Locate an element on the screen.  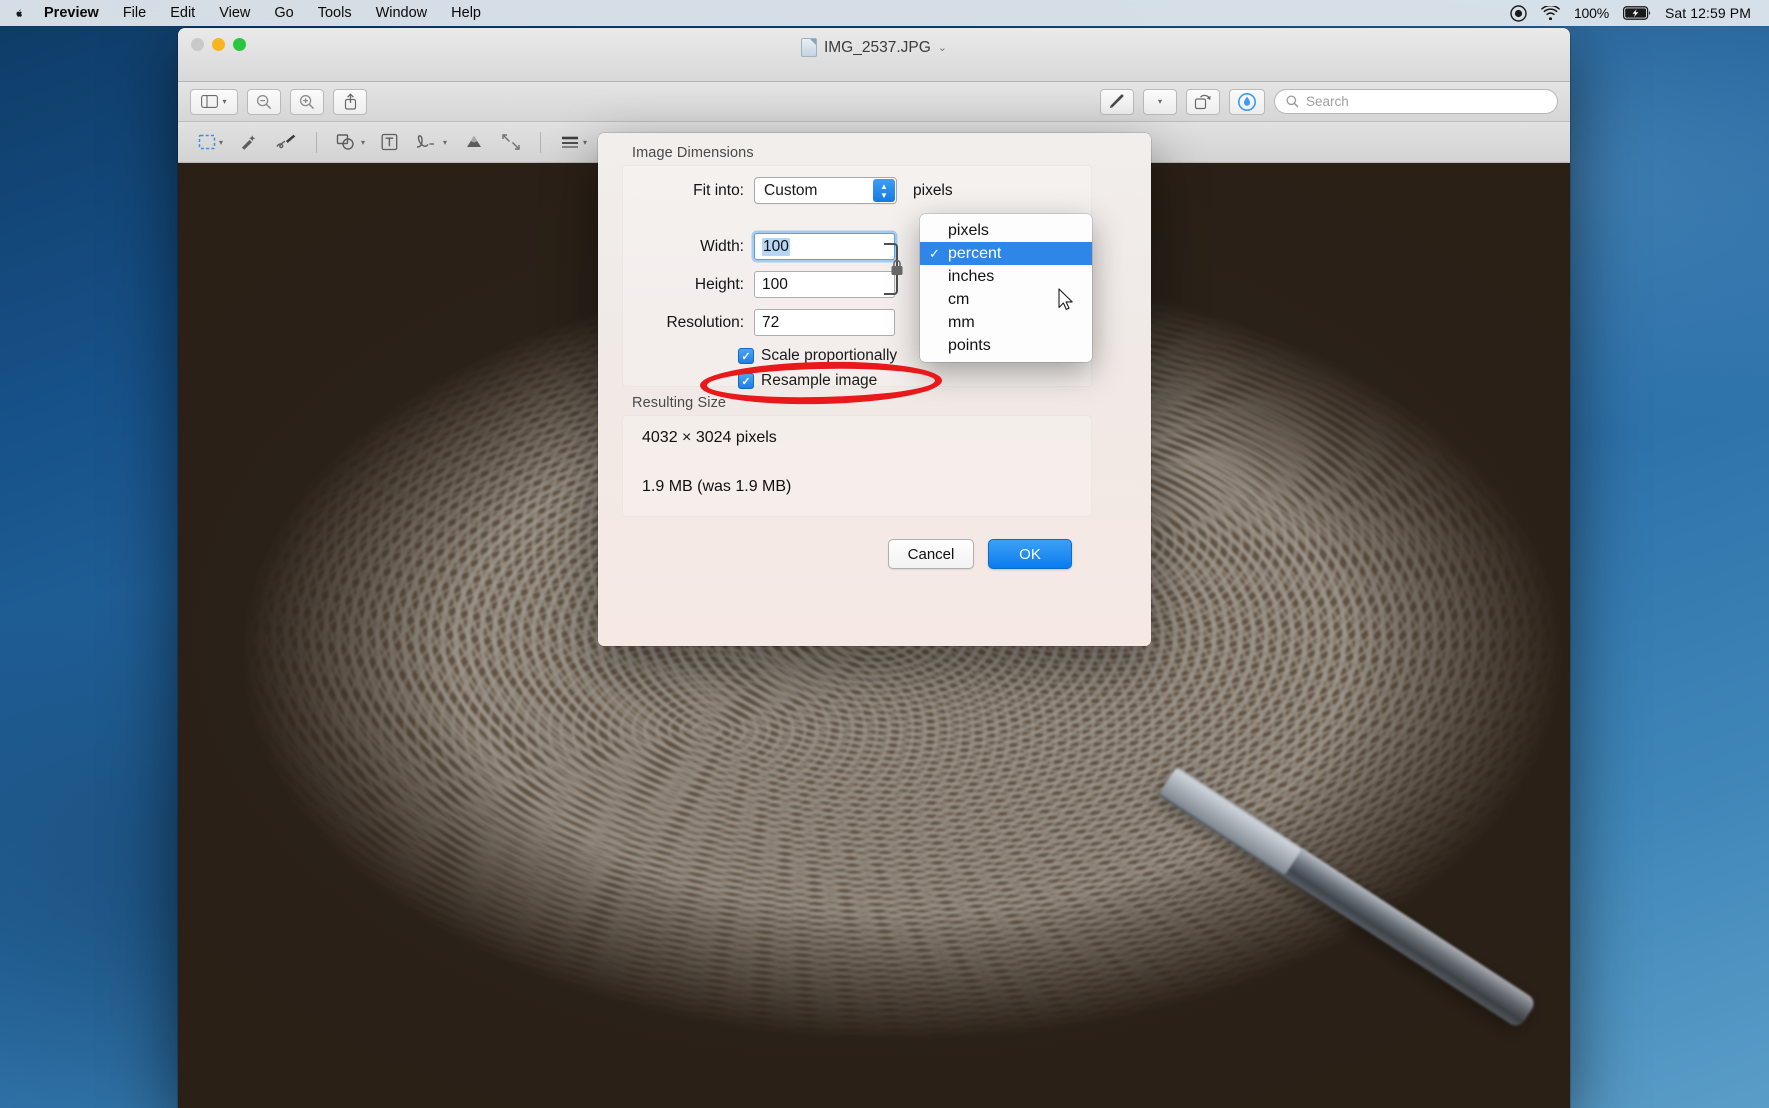
resulting-pixels: 4032 × 3024 pixels is located at coordinates (709, 437).